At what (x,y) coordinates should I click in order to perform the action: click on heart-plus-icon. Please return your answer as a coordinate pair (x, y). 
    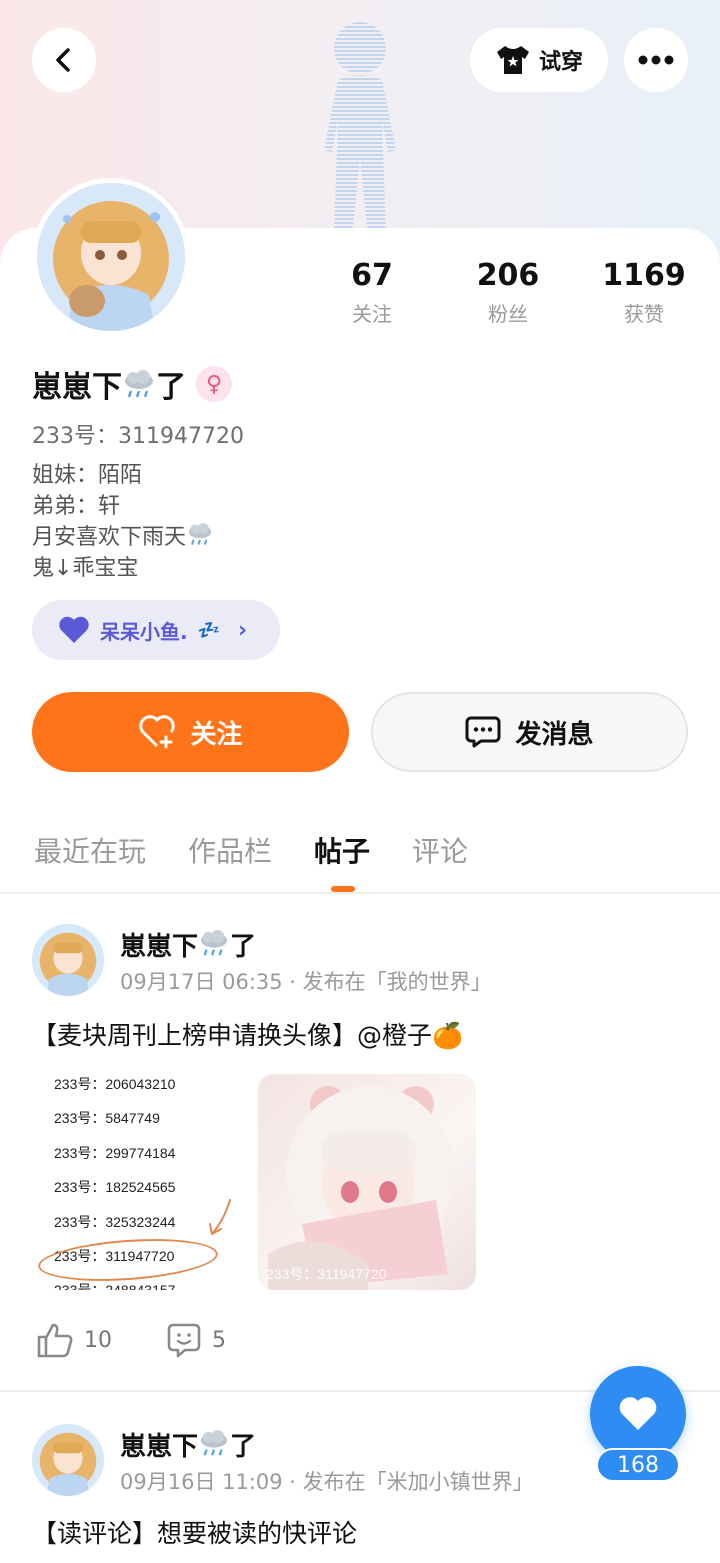
    Looking at the image, I should click on (157, 732).